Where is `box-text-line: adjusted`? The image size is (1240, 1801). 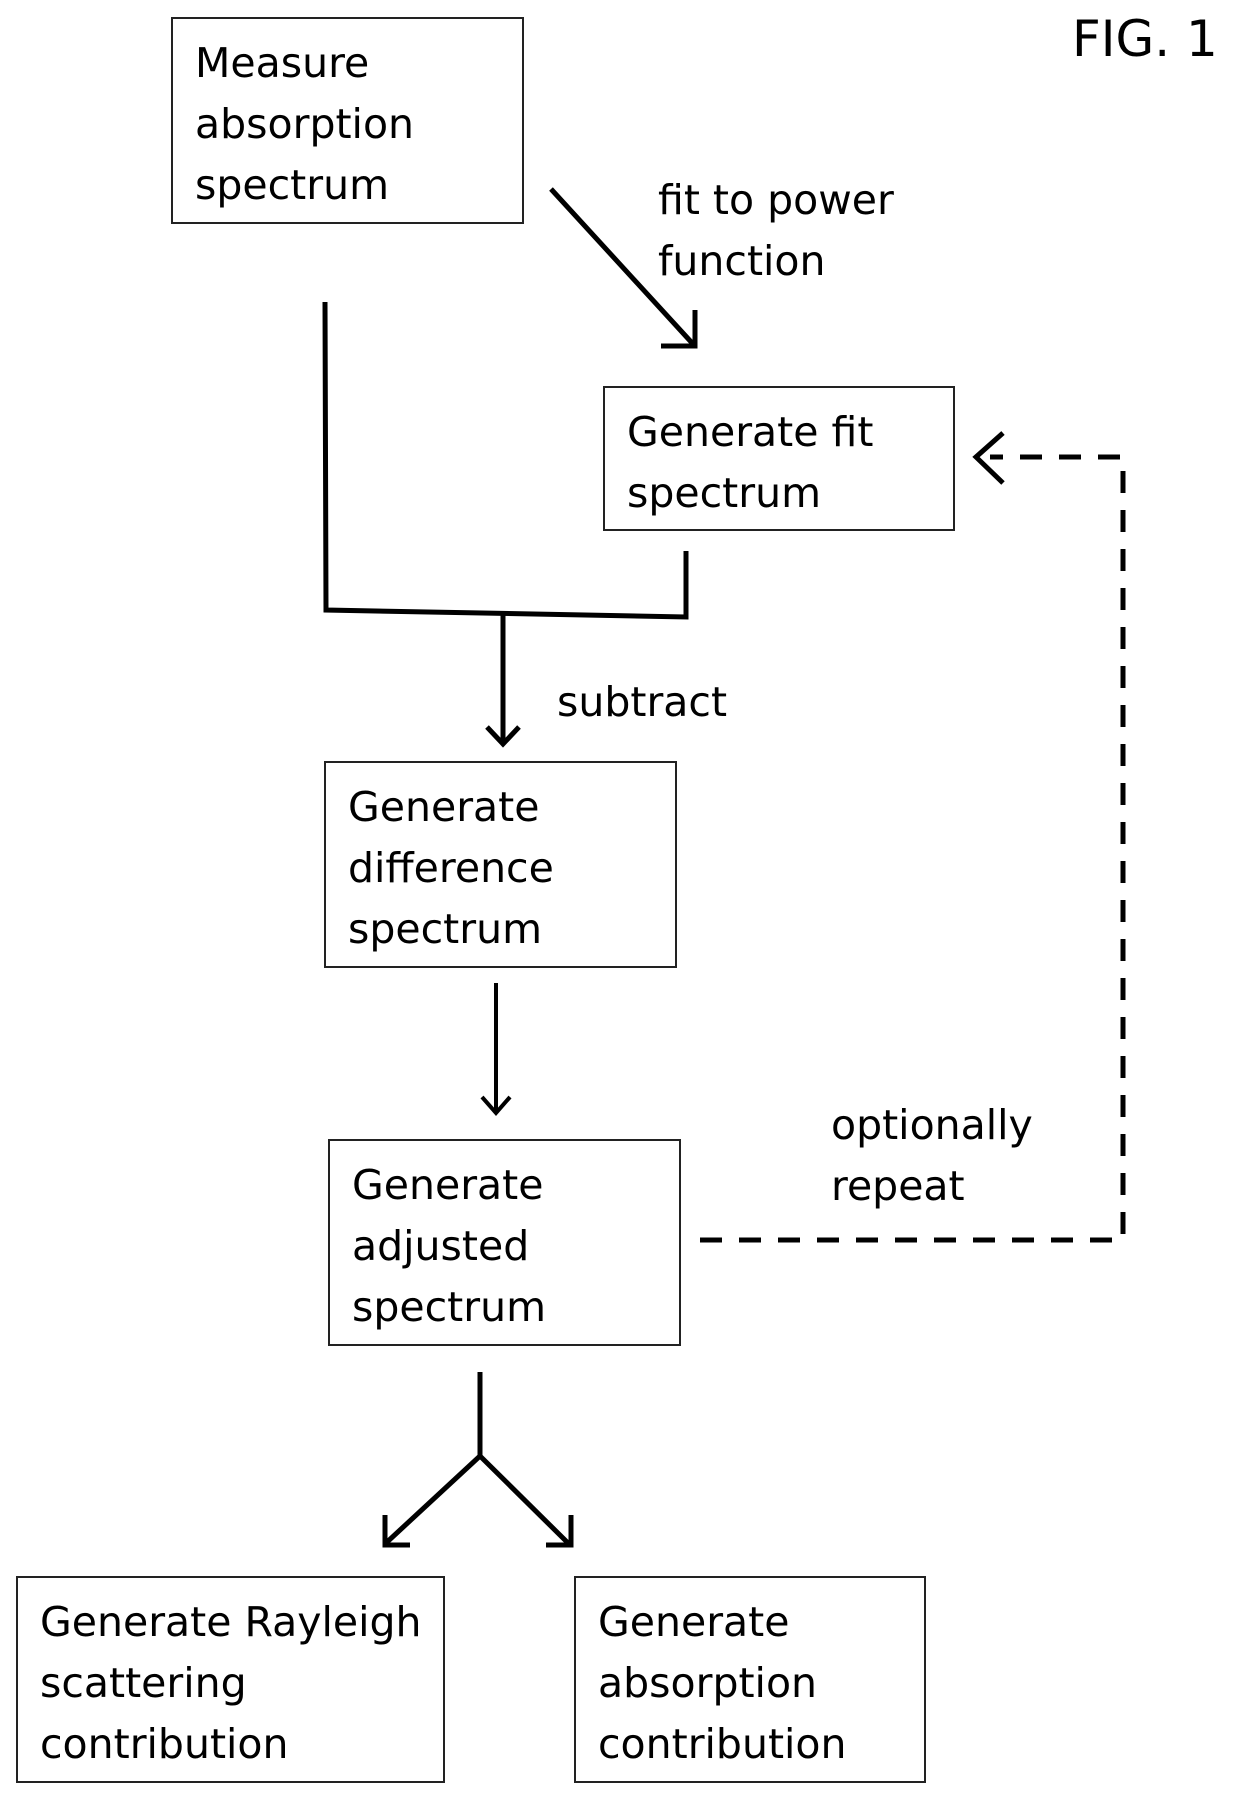
box-text-line: adjusted is located at coordinates (441, 1246).